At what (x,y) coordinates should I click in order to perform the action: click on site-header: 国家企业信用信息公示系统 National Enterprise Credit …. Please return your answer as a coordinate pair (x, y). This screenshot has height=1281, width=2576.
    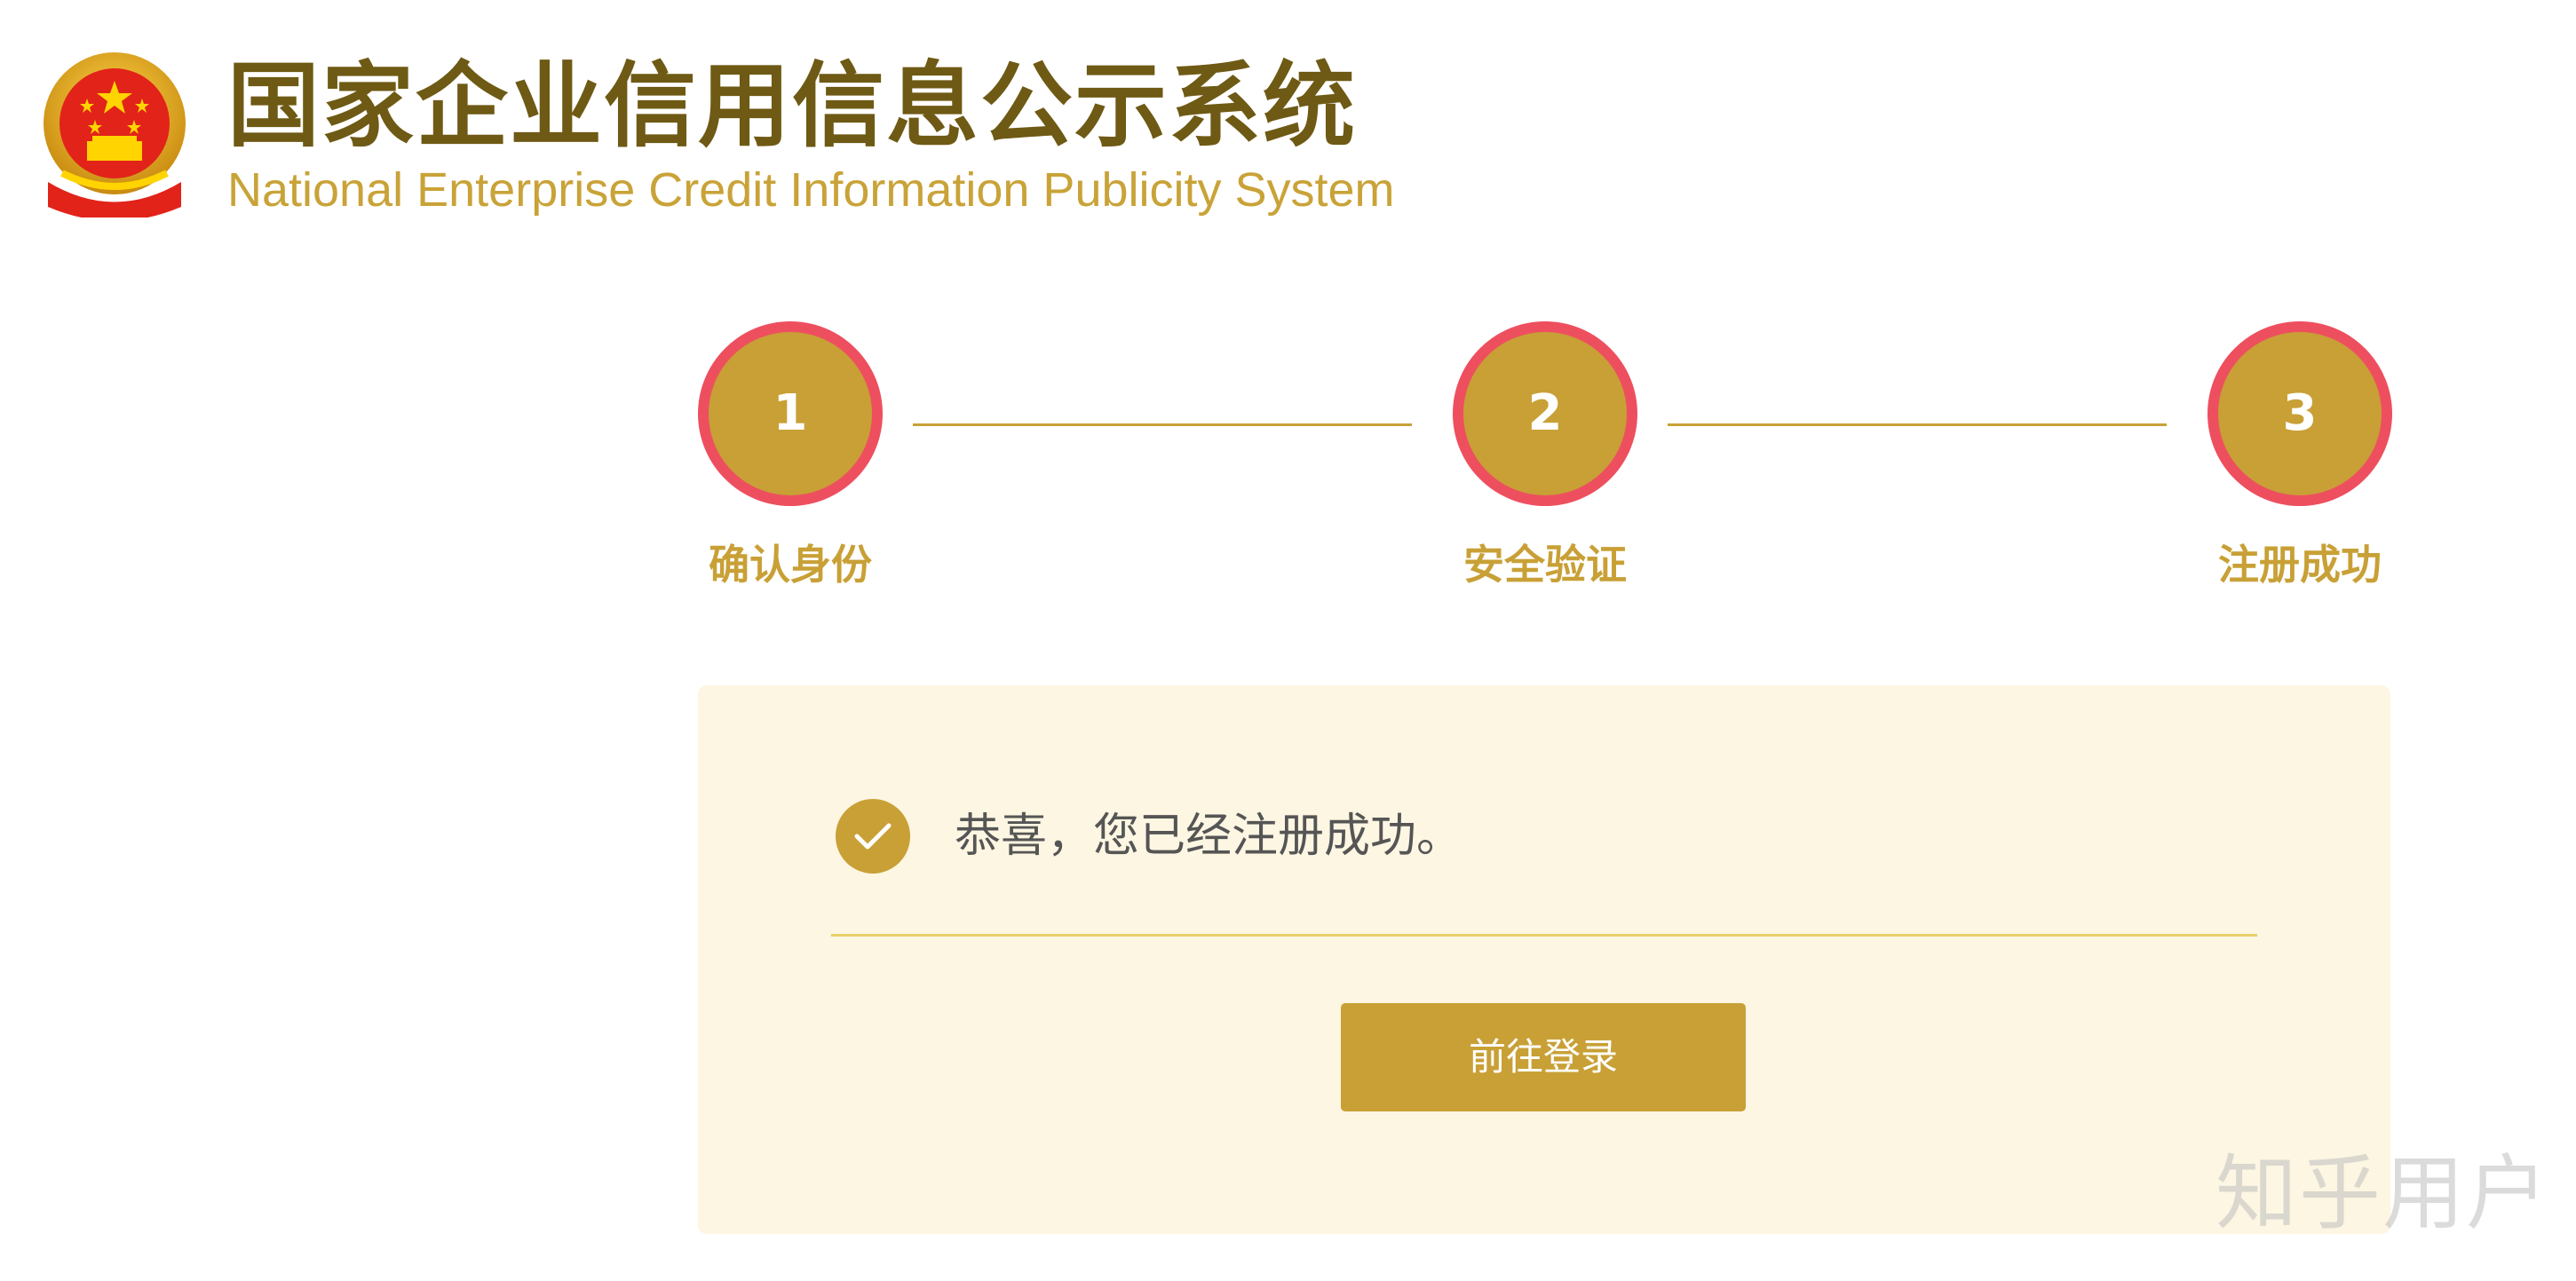
    Looking at the image, I should click on (716, 133).